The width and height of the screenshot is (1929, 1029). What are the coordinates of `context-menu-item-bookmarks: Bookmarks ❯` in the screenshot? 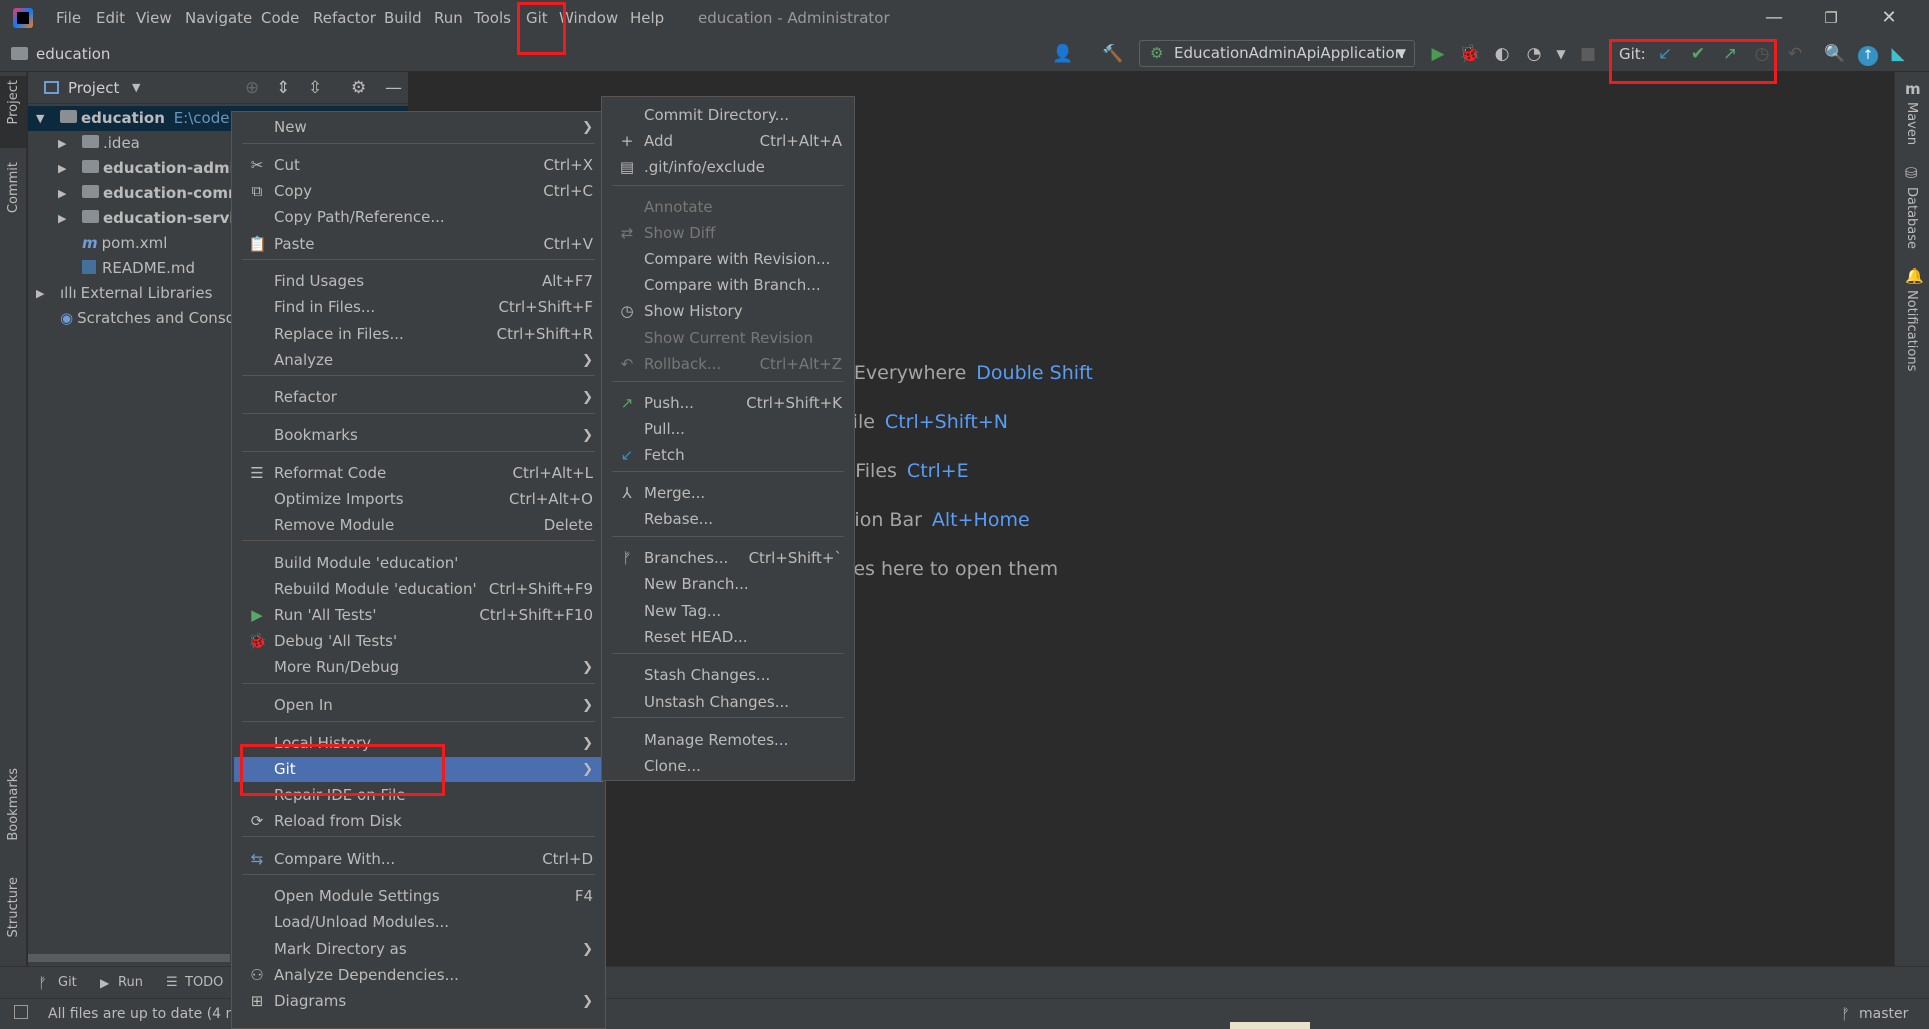 It's located at (418, 435).